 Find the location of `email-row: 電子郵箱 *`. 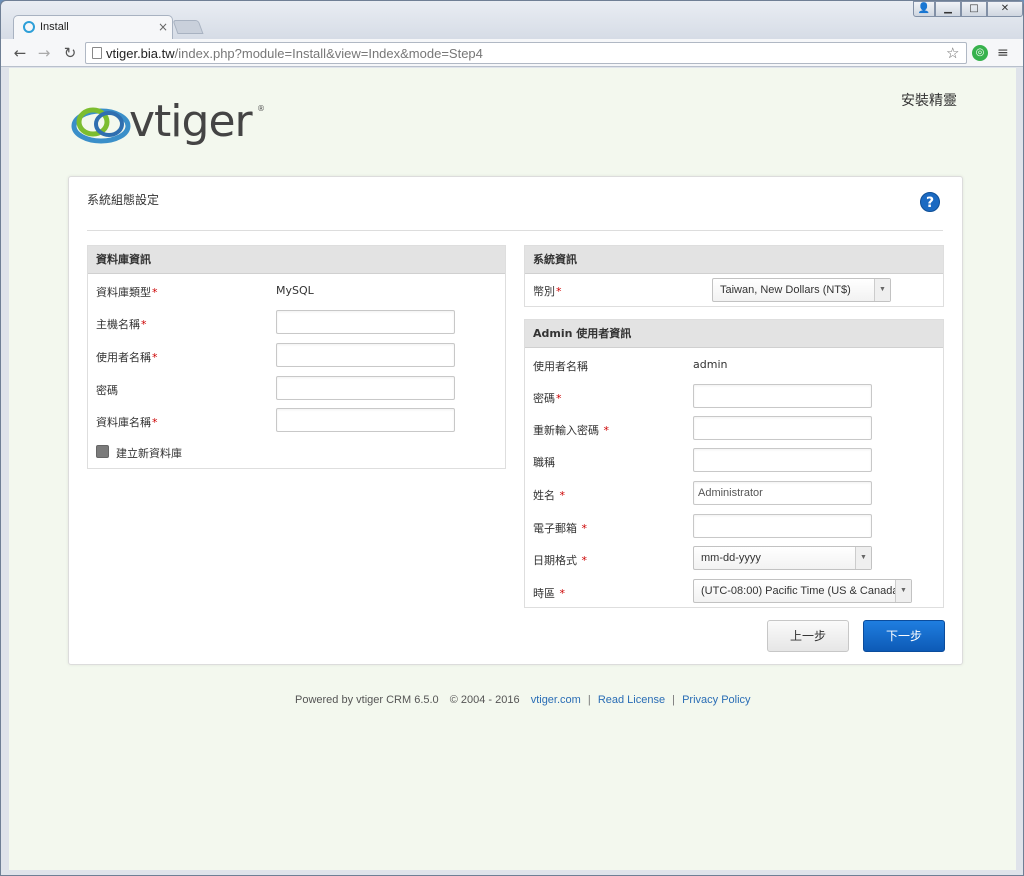

email-row: 電子郵箱 * is located at coordinates (734, 527).